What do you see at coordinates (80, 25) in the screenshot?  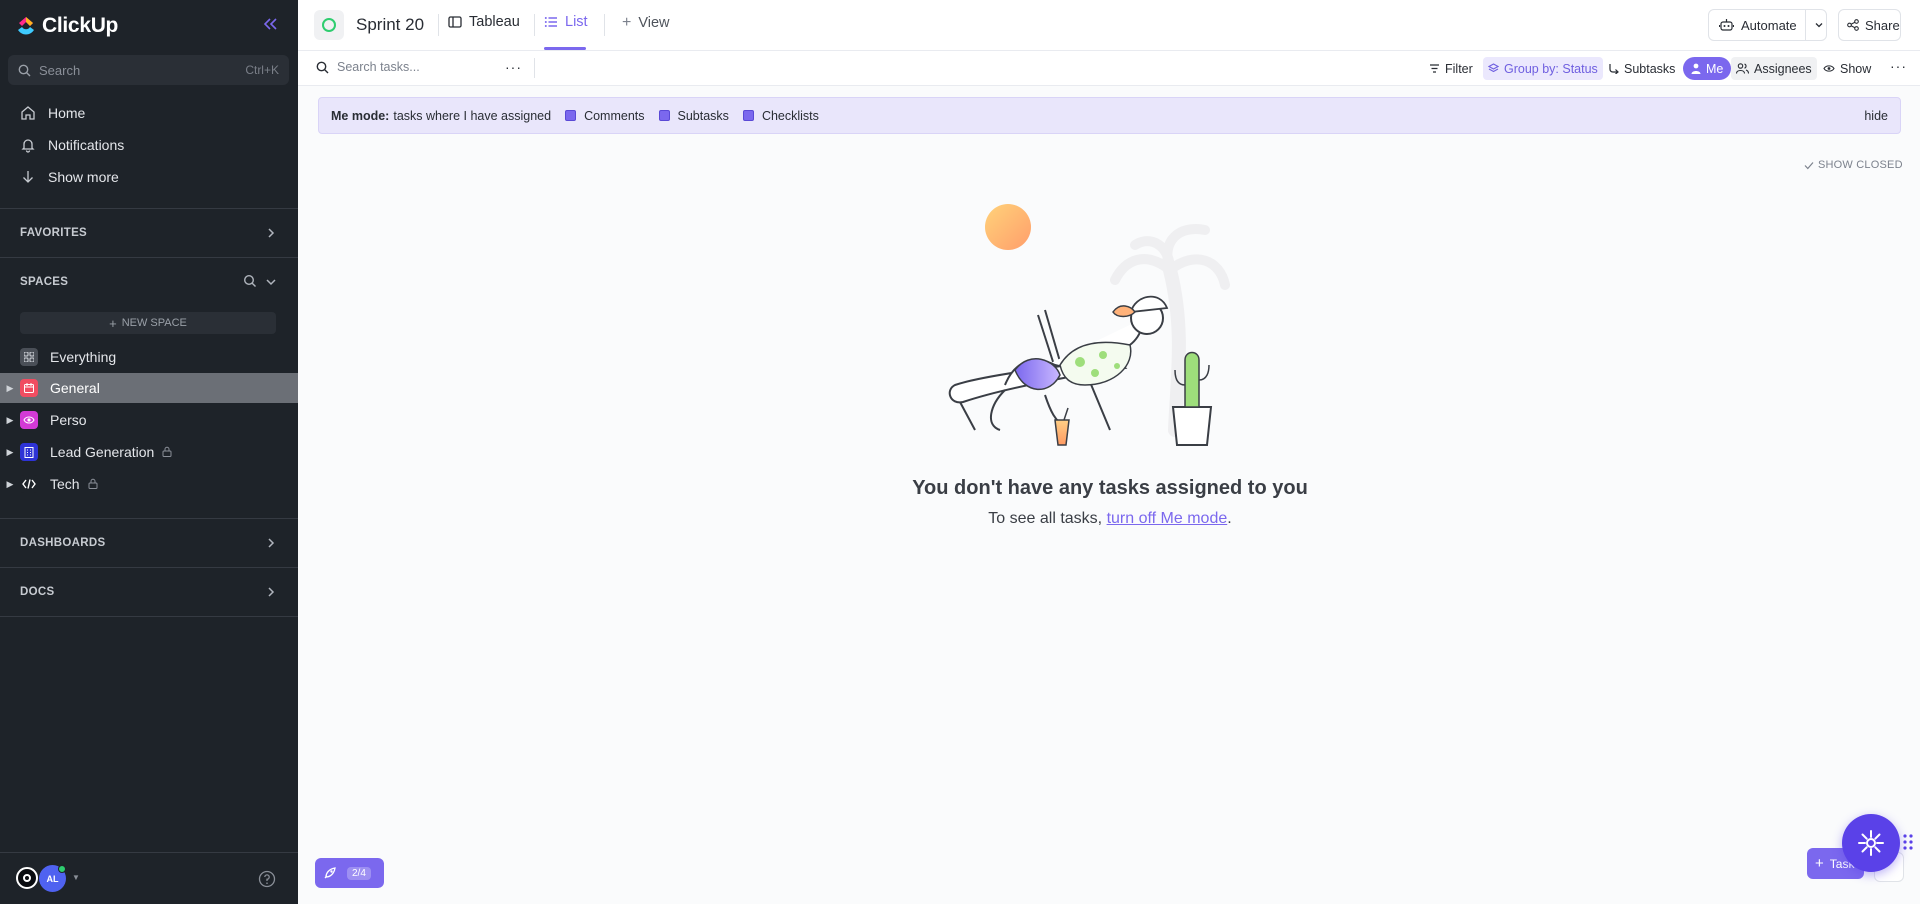 I see `app-name: ClickUp` at bounding box center [80, 25].